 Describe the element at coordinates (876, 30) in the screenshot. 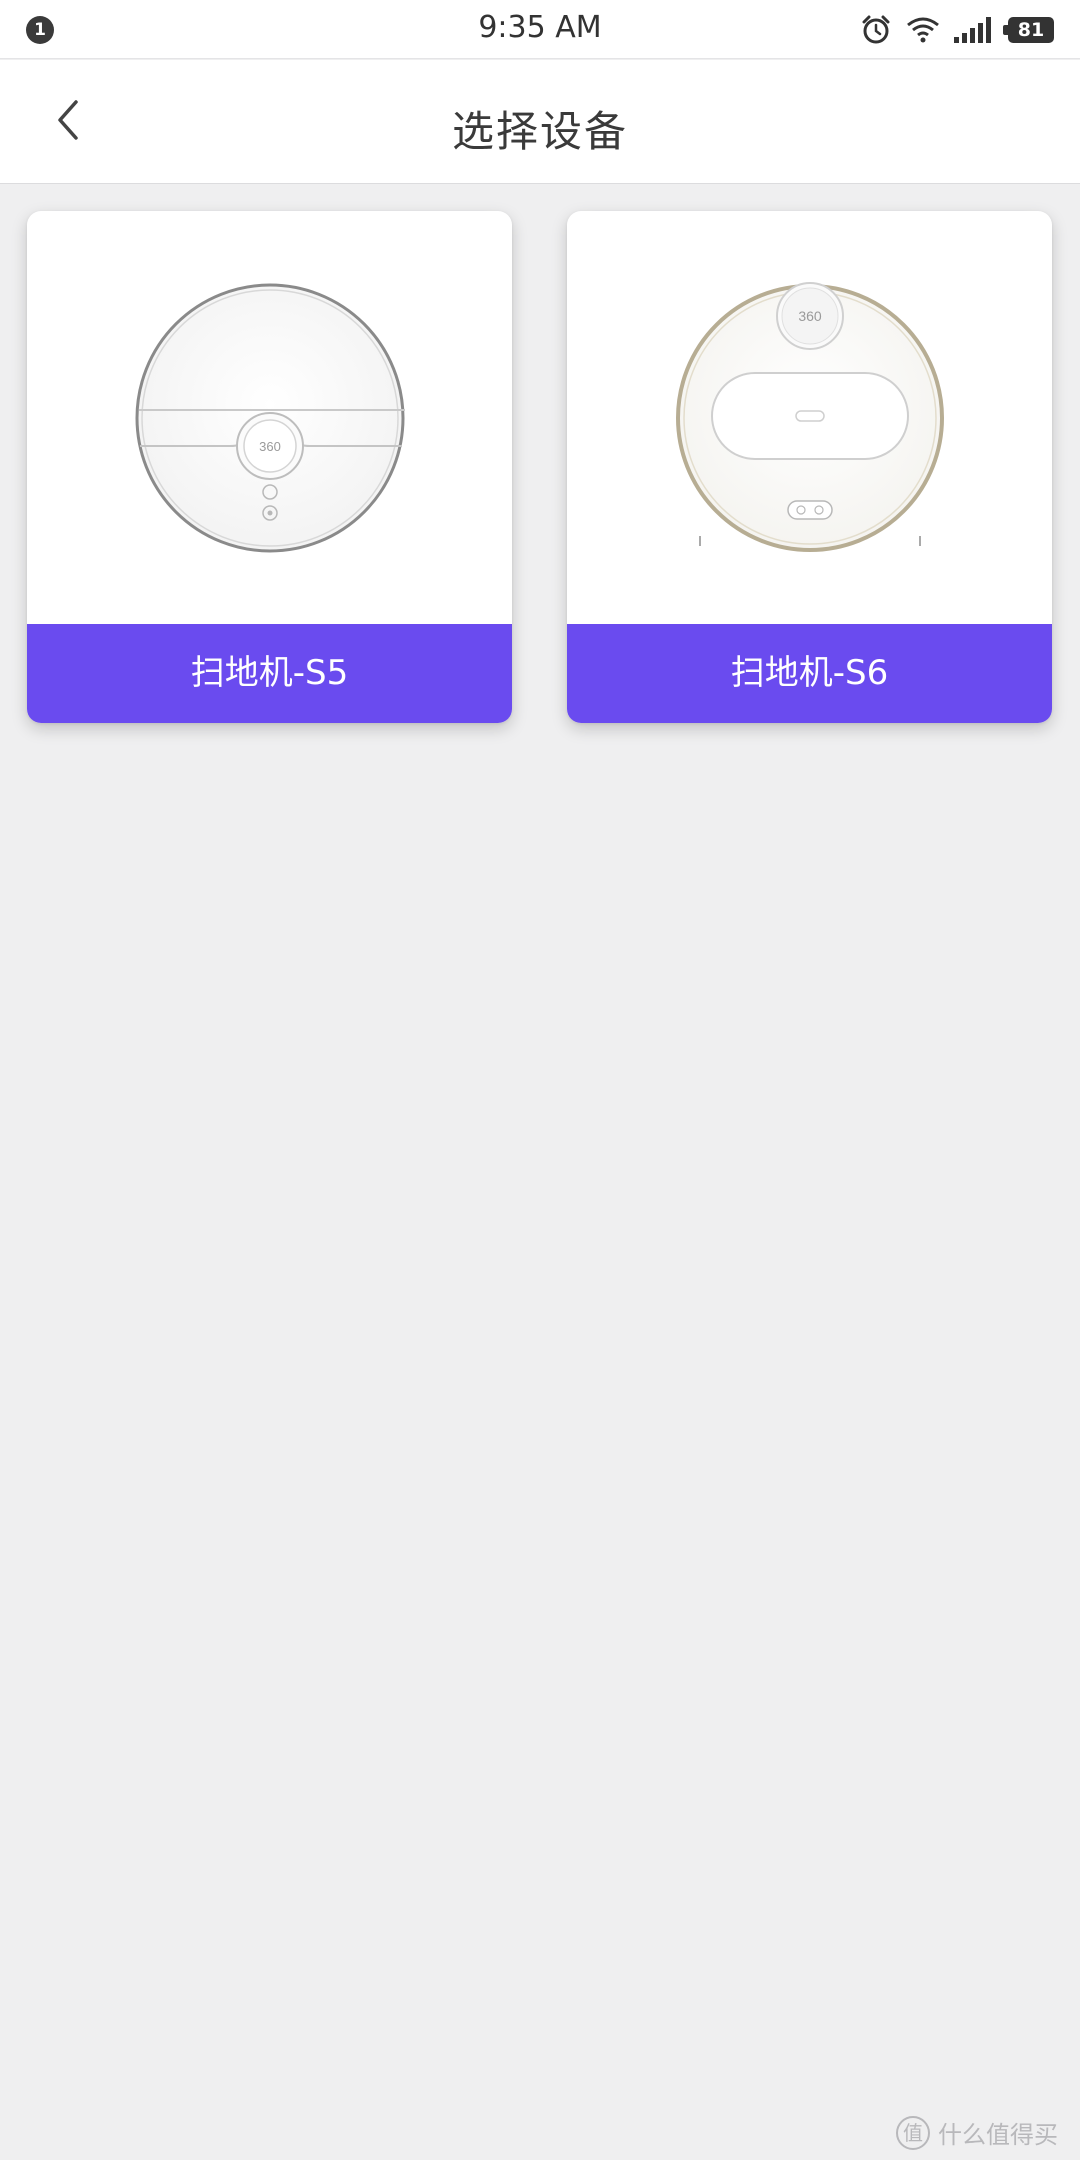

I see `alarm-icon` at that location.